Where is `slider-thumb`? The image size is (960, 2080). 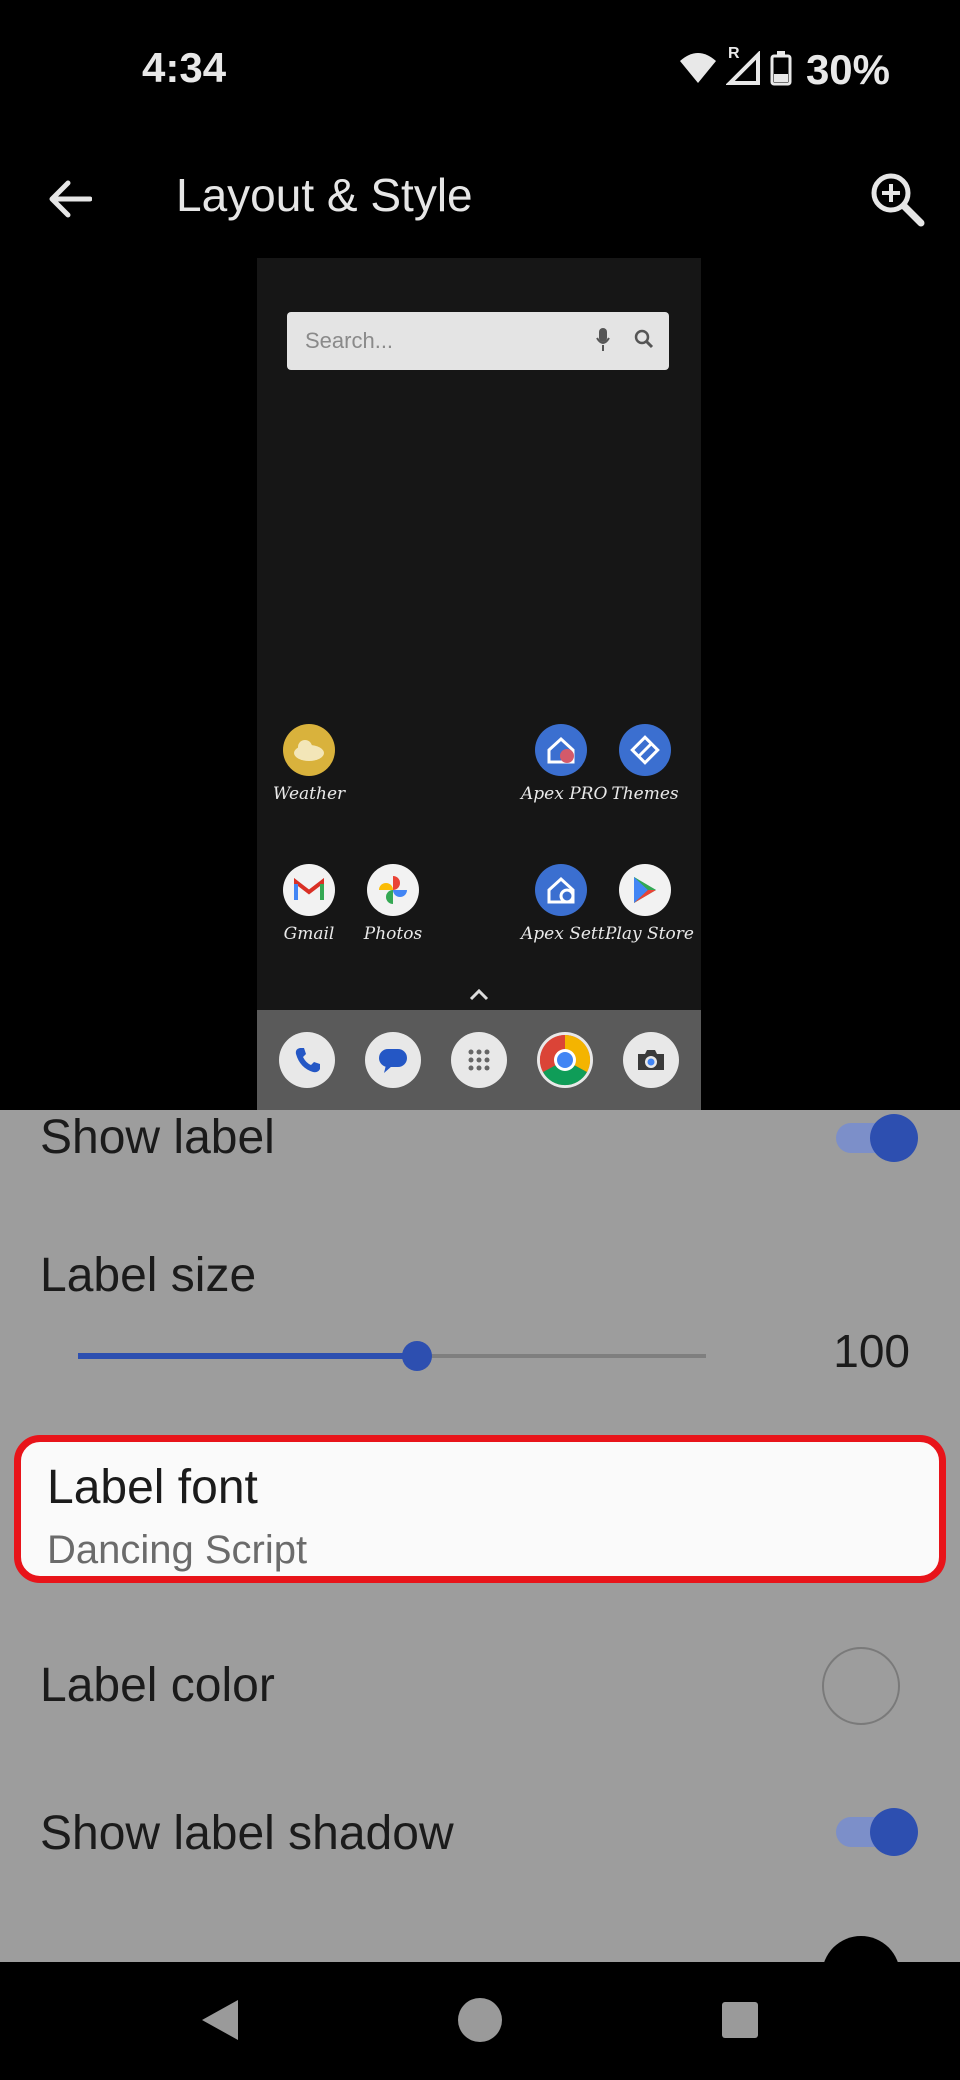
slider-thumb is located at coordinates (417, 1356).